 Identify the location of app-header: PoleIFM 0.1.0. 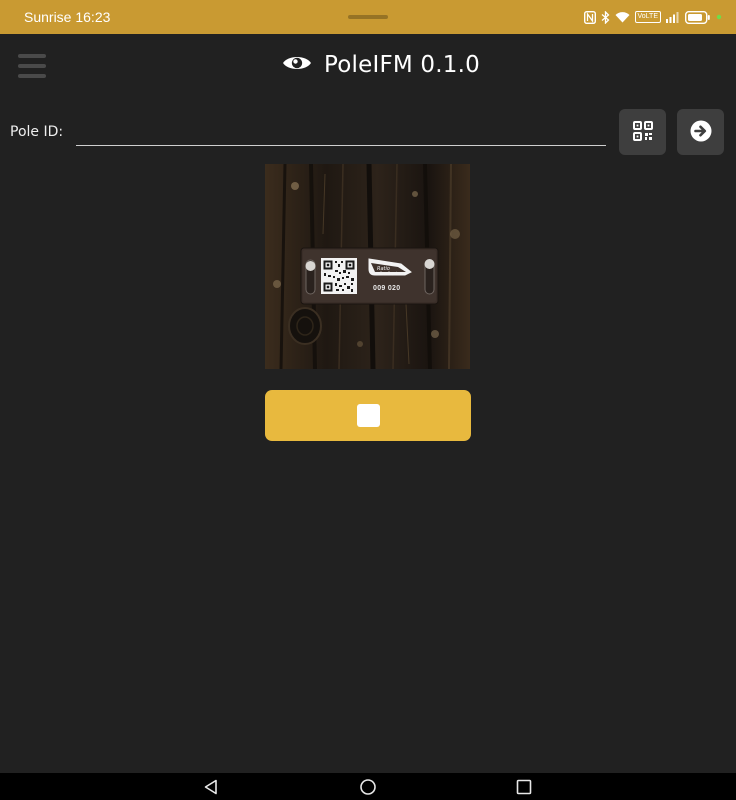
(368, 67).